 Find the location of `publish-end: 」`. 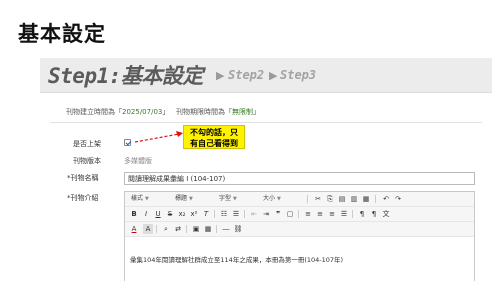

publish-end: 」 is located at coordinates (257, 112).